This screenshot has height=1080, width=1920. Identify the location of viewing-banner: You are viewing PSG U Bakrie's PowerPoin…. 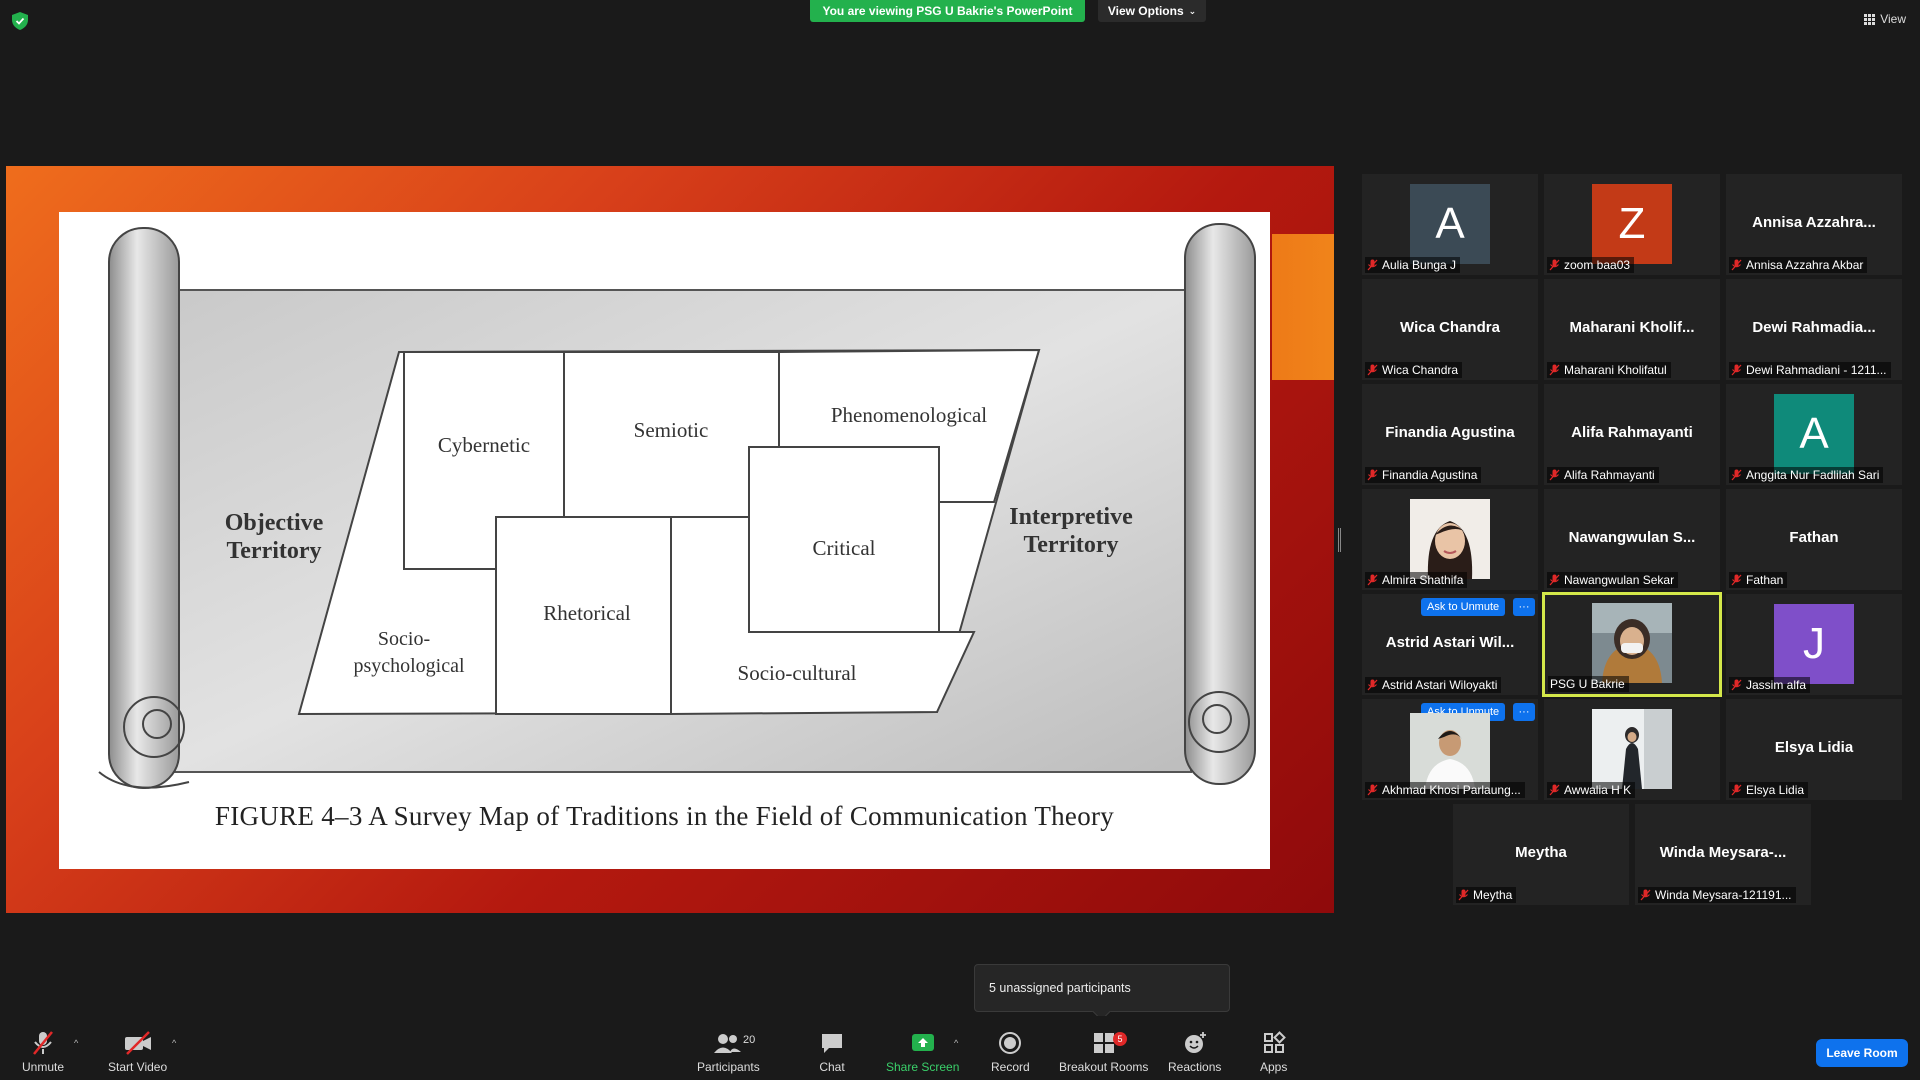
(947, 11).